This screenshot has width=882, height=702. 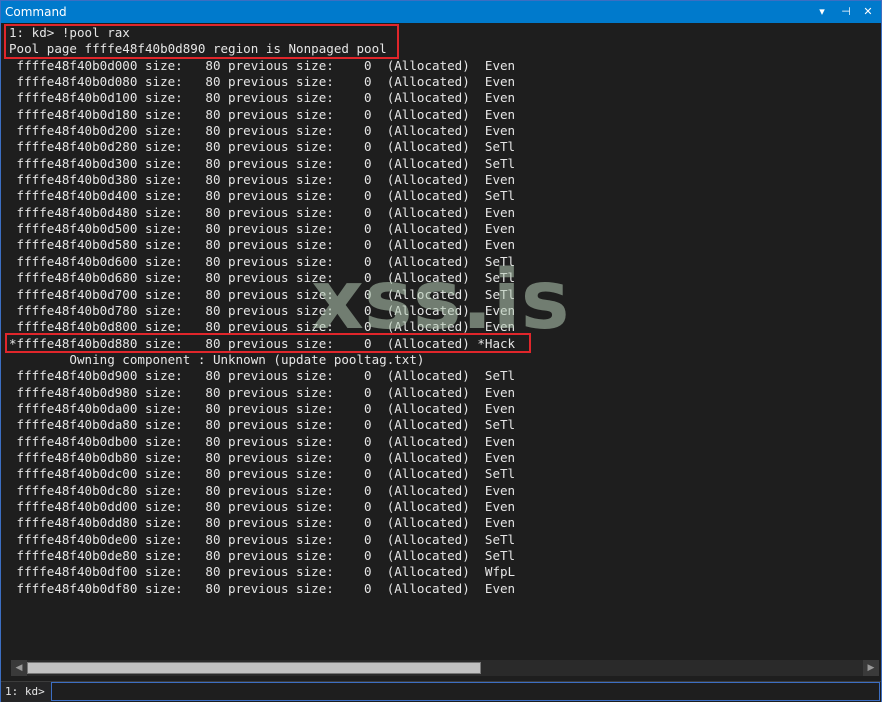 I want to click on dropdown-icon: ▾, so click(x=822, y=12).